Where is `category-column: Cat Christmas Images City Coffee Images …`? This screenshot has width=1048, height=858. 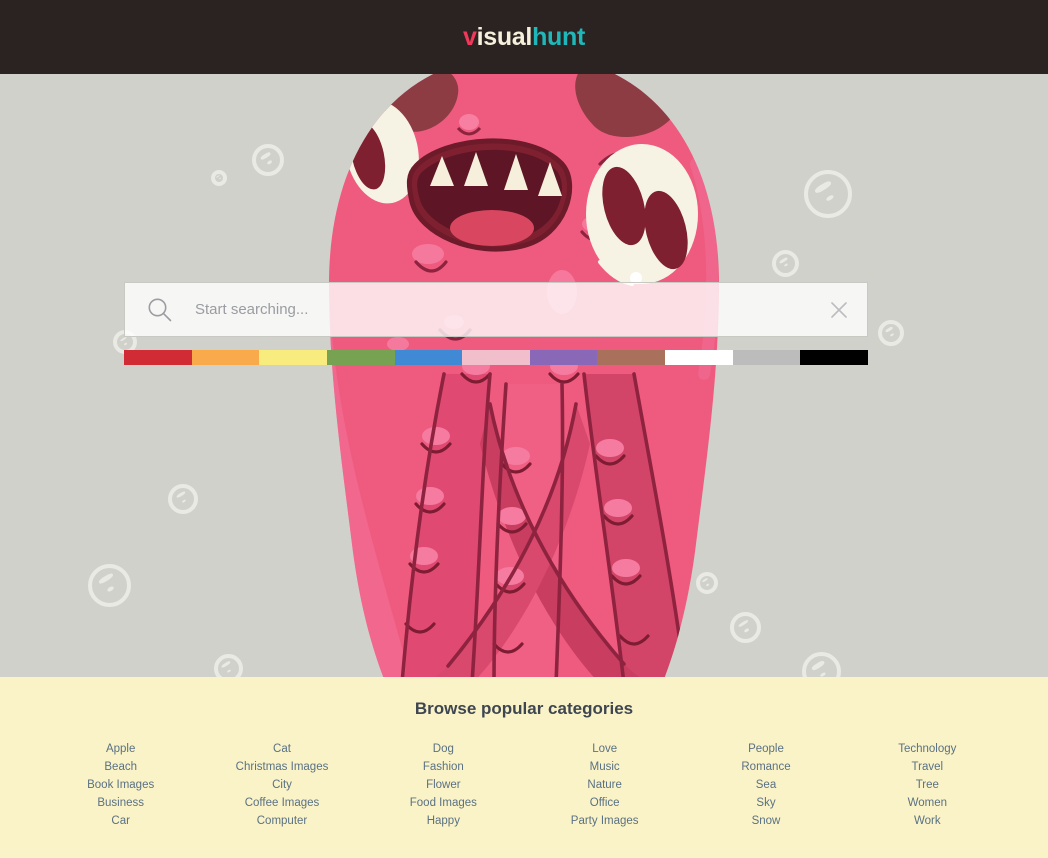 category-column: Cat Christmas Images City Coffee Images … is located at coordinates (281, 785).